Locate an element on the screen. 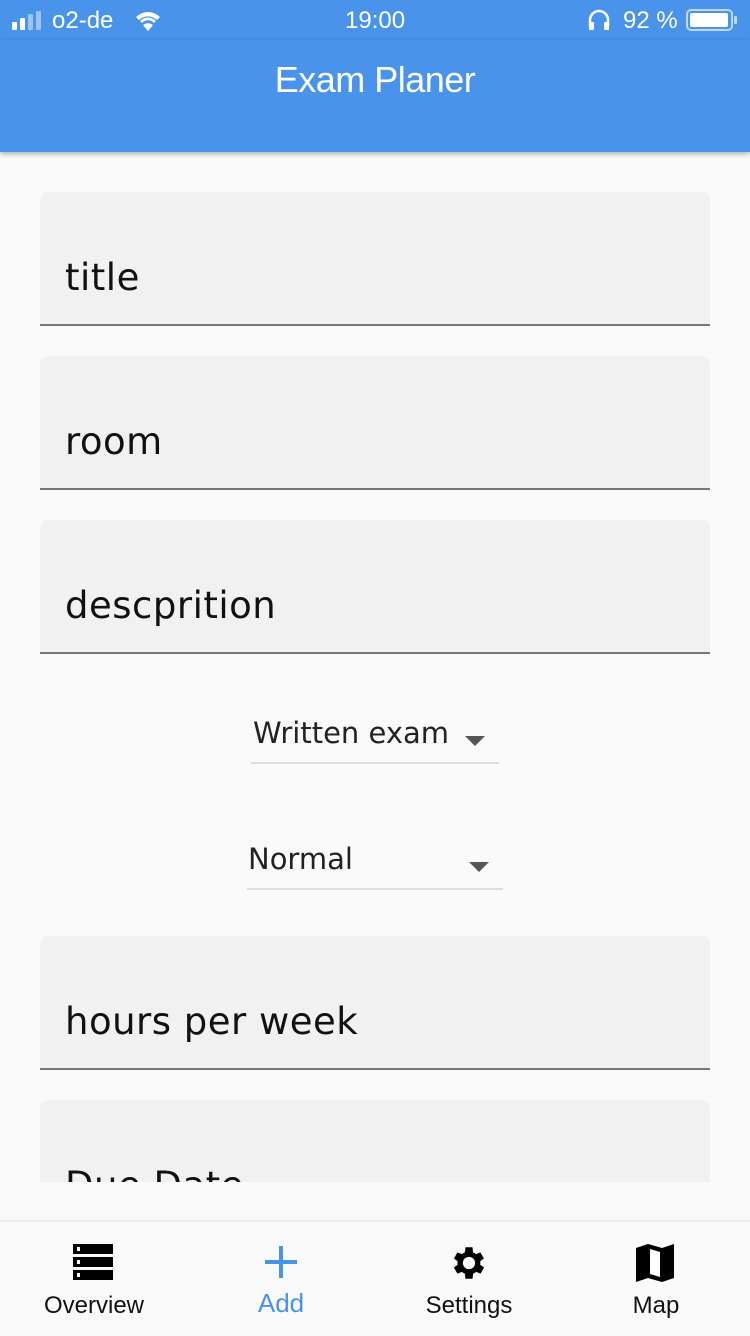 The width and height of the screenshot is (750, 1336). hours-placeholder: hours per week is located at coordinates (212, 1021).